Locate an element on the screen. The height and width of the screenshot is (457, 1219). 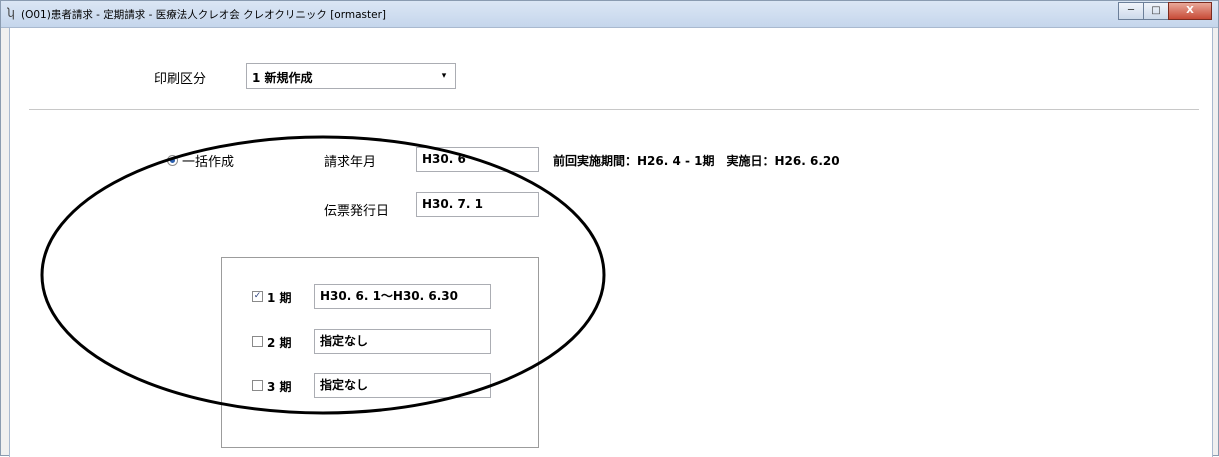
period-3-label: 3 期 is located at coordinates (279, 387).